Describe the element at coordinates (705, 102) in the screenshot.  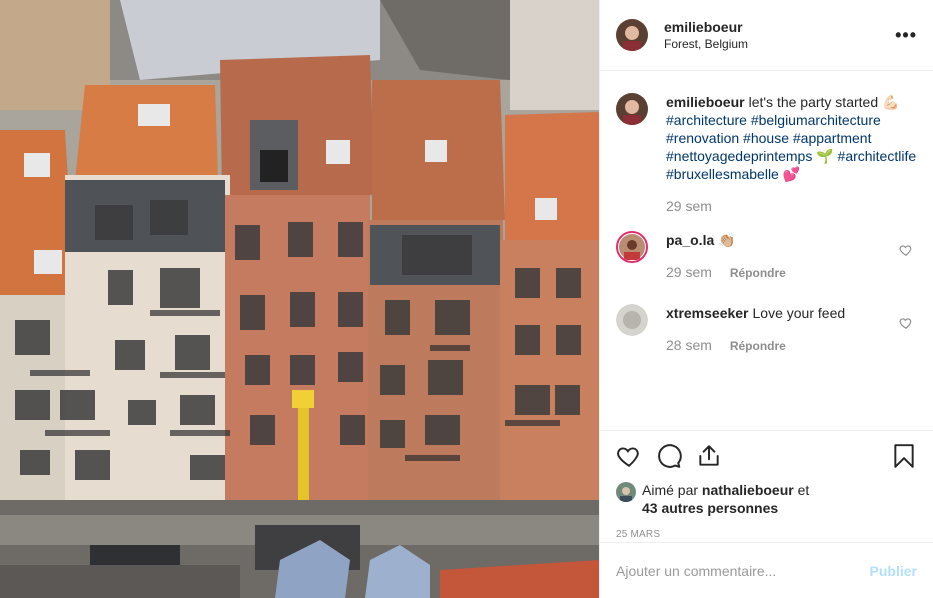
I see `caption-username: emilieboeur` at that location.